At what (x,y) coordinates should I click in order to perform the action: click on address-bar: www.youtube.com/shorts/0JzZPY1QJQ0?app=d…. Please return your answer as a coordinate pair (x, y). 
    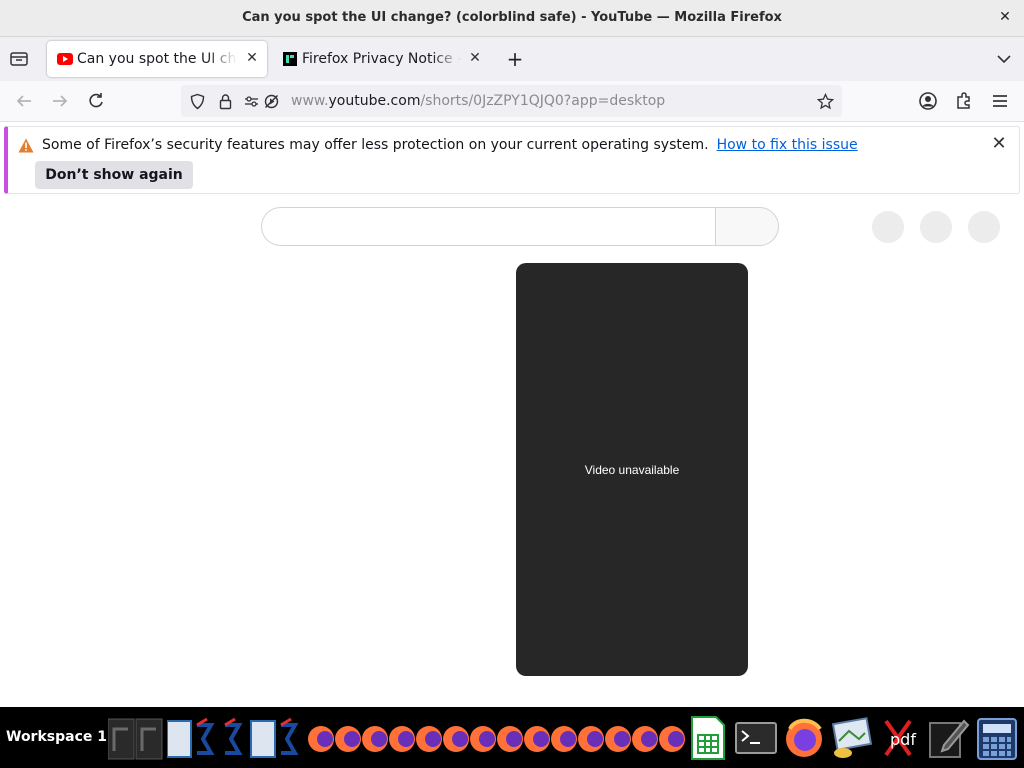
    Looking at the image, I should click on (511, 101).